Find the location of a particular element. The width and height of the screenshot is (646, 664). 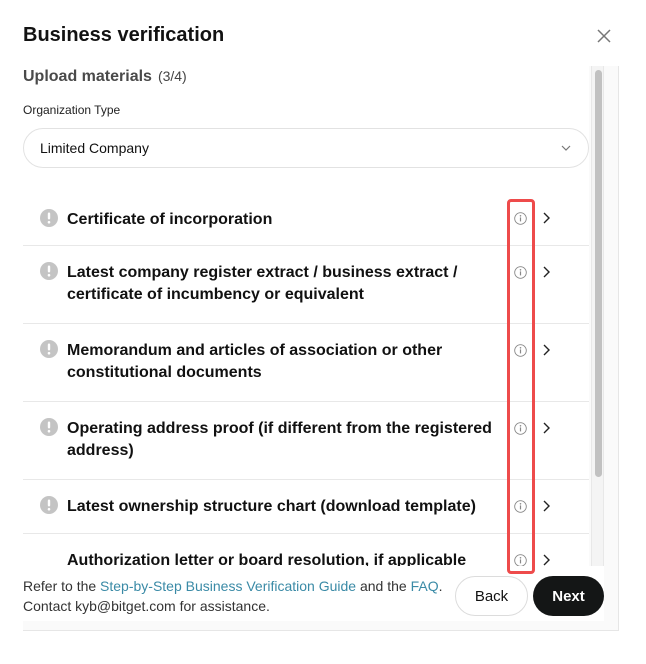

dialog-title: Business verification is located at coordinates (124, 35).